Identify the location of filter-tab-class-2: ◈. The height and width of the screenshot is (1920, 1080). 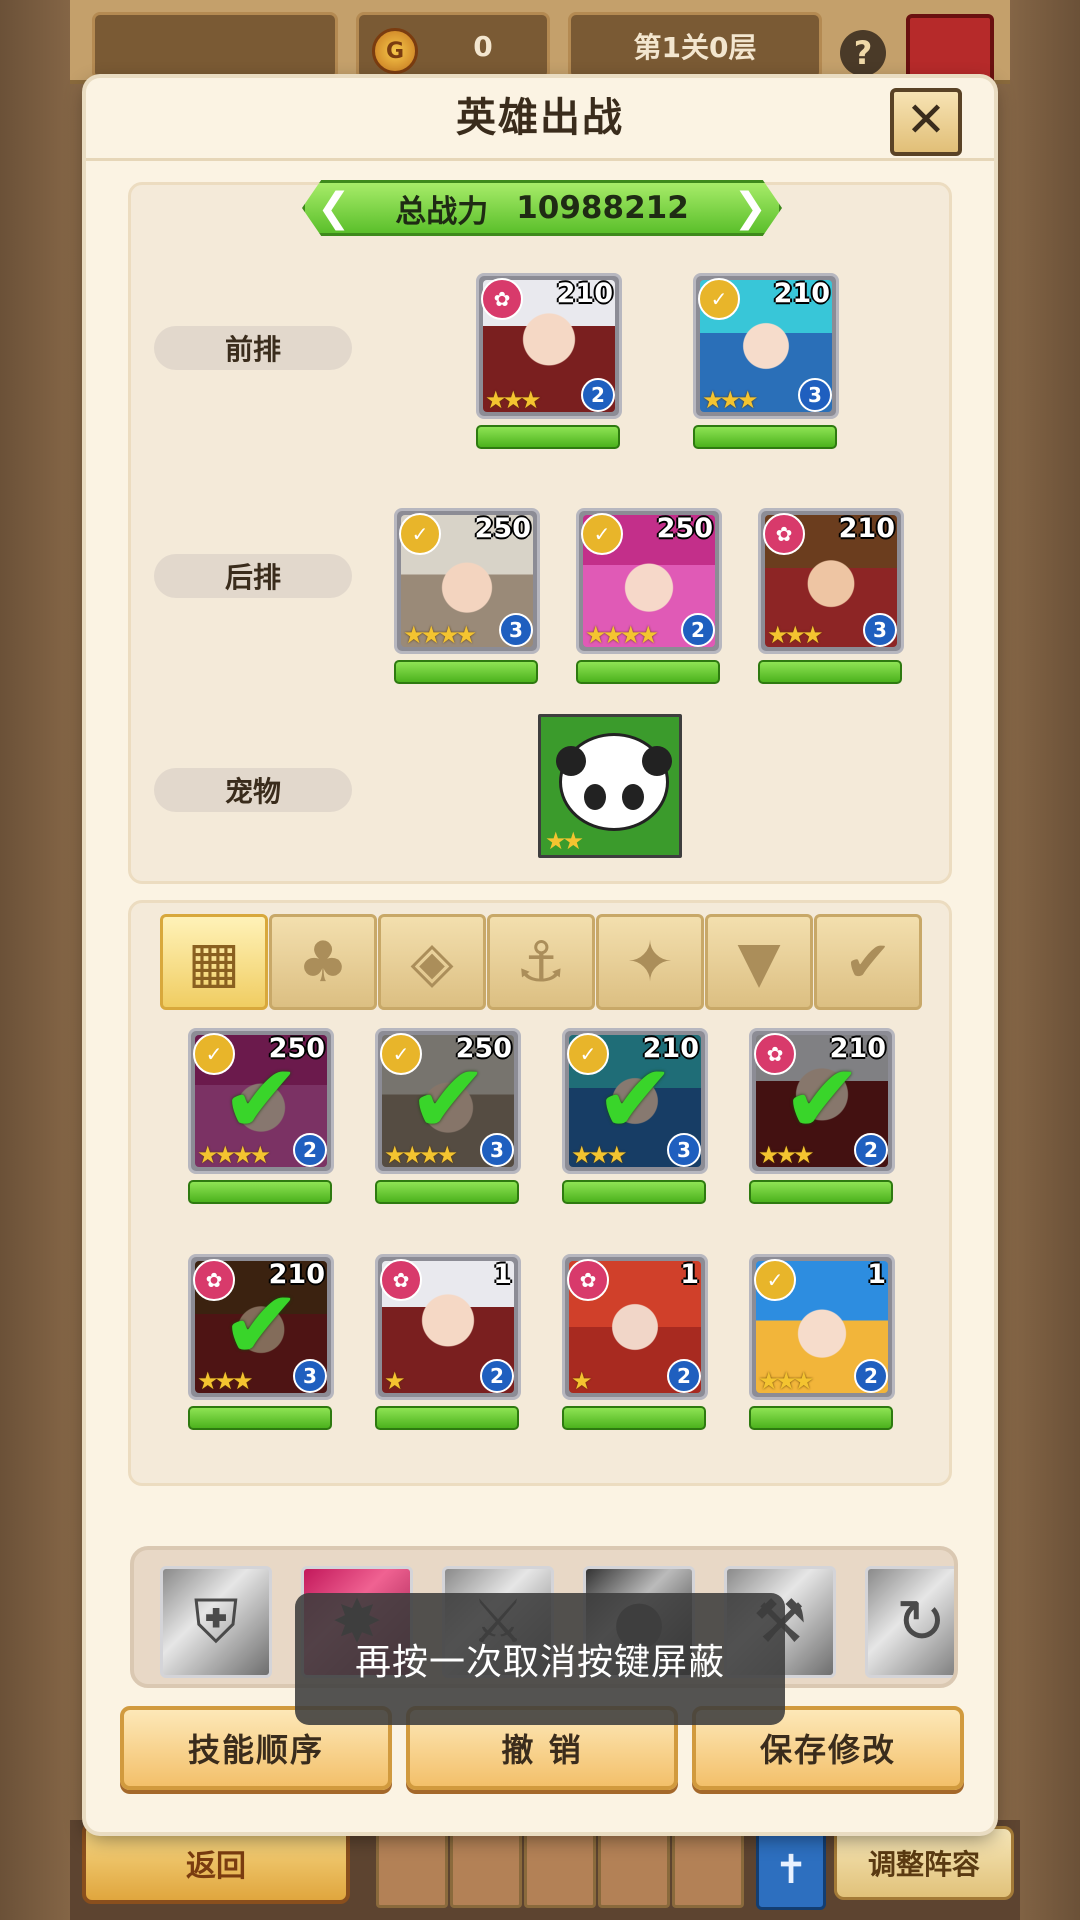
(432, 962).